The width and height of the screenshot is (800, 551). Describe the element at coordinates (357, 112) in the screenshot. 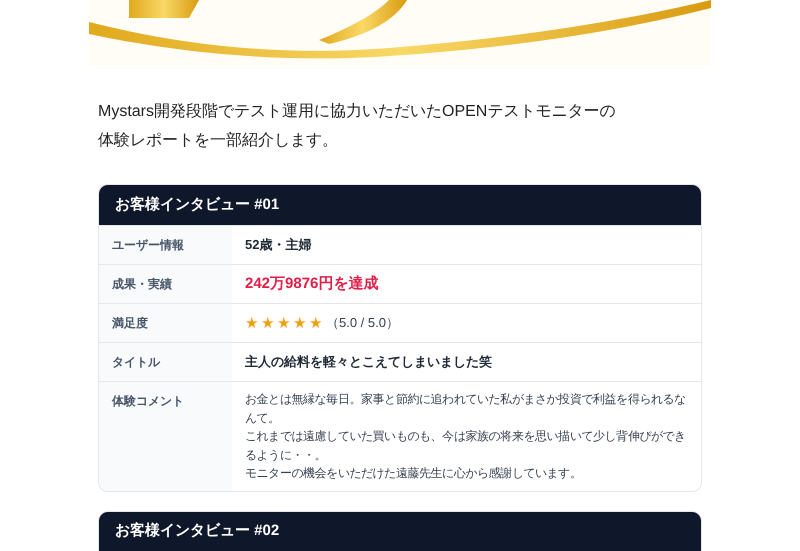

I see `intro-text: Mystars開発段階でテスト運用に協力いただいたOPENテストモニターの` at that location.